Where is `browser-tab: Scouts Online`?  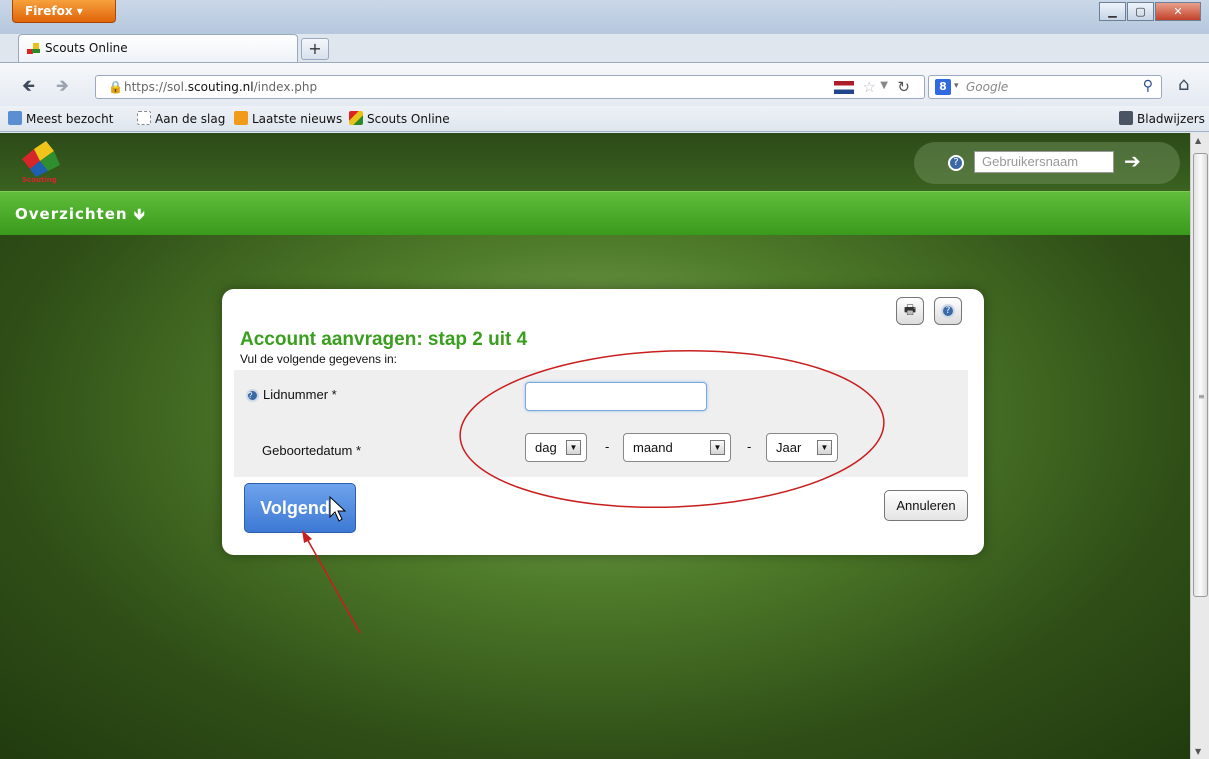 browser-tab: Scouts Online is located at coordinates (158, 48).